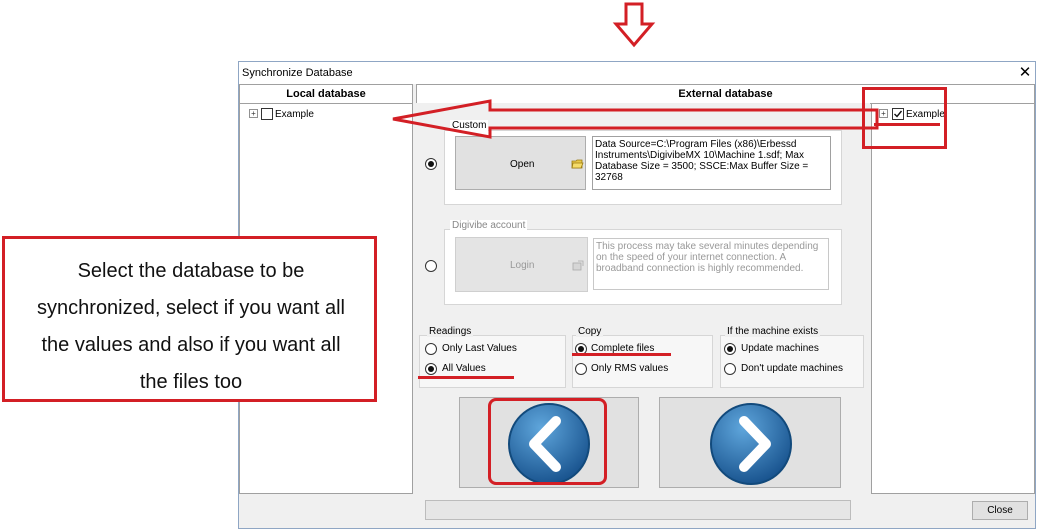 Image resolution: width=1038 pixels, height=529 pixels. Describe the element at coordinates (578, 265) in the screenshot. I see `login-icon` at that location.